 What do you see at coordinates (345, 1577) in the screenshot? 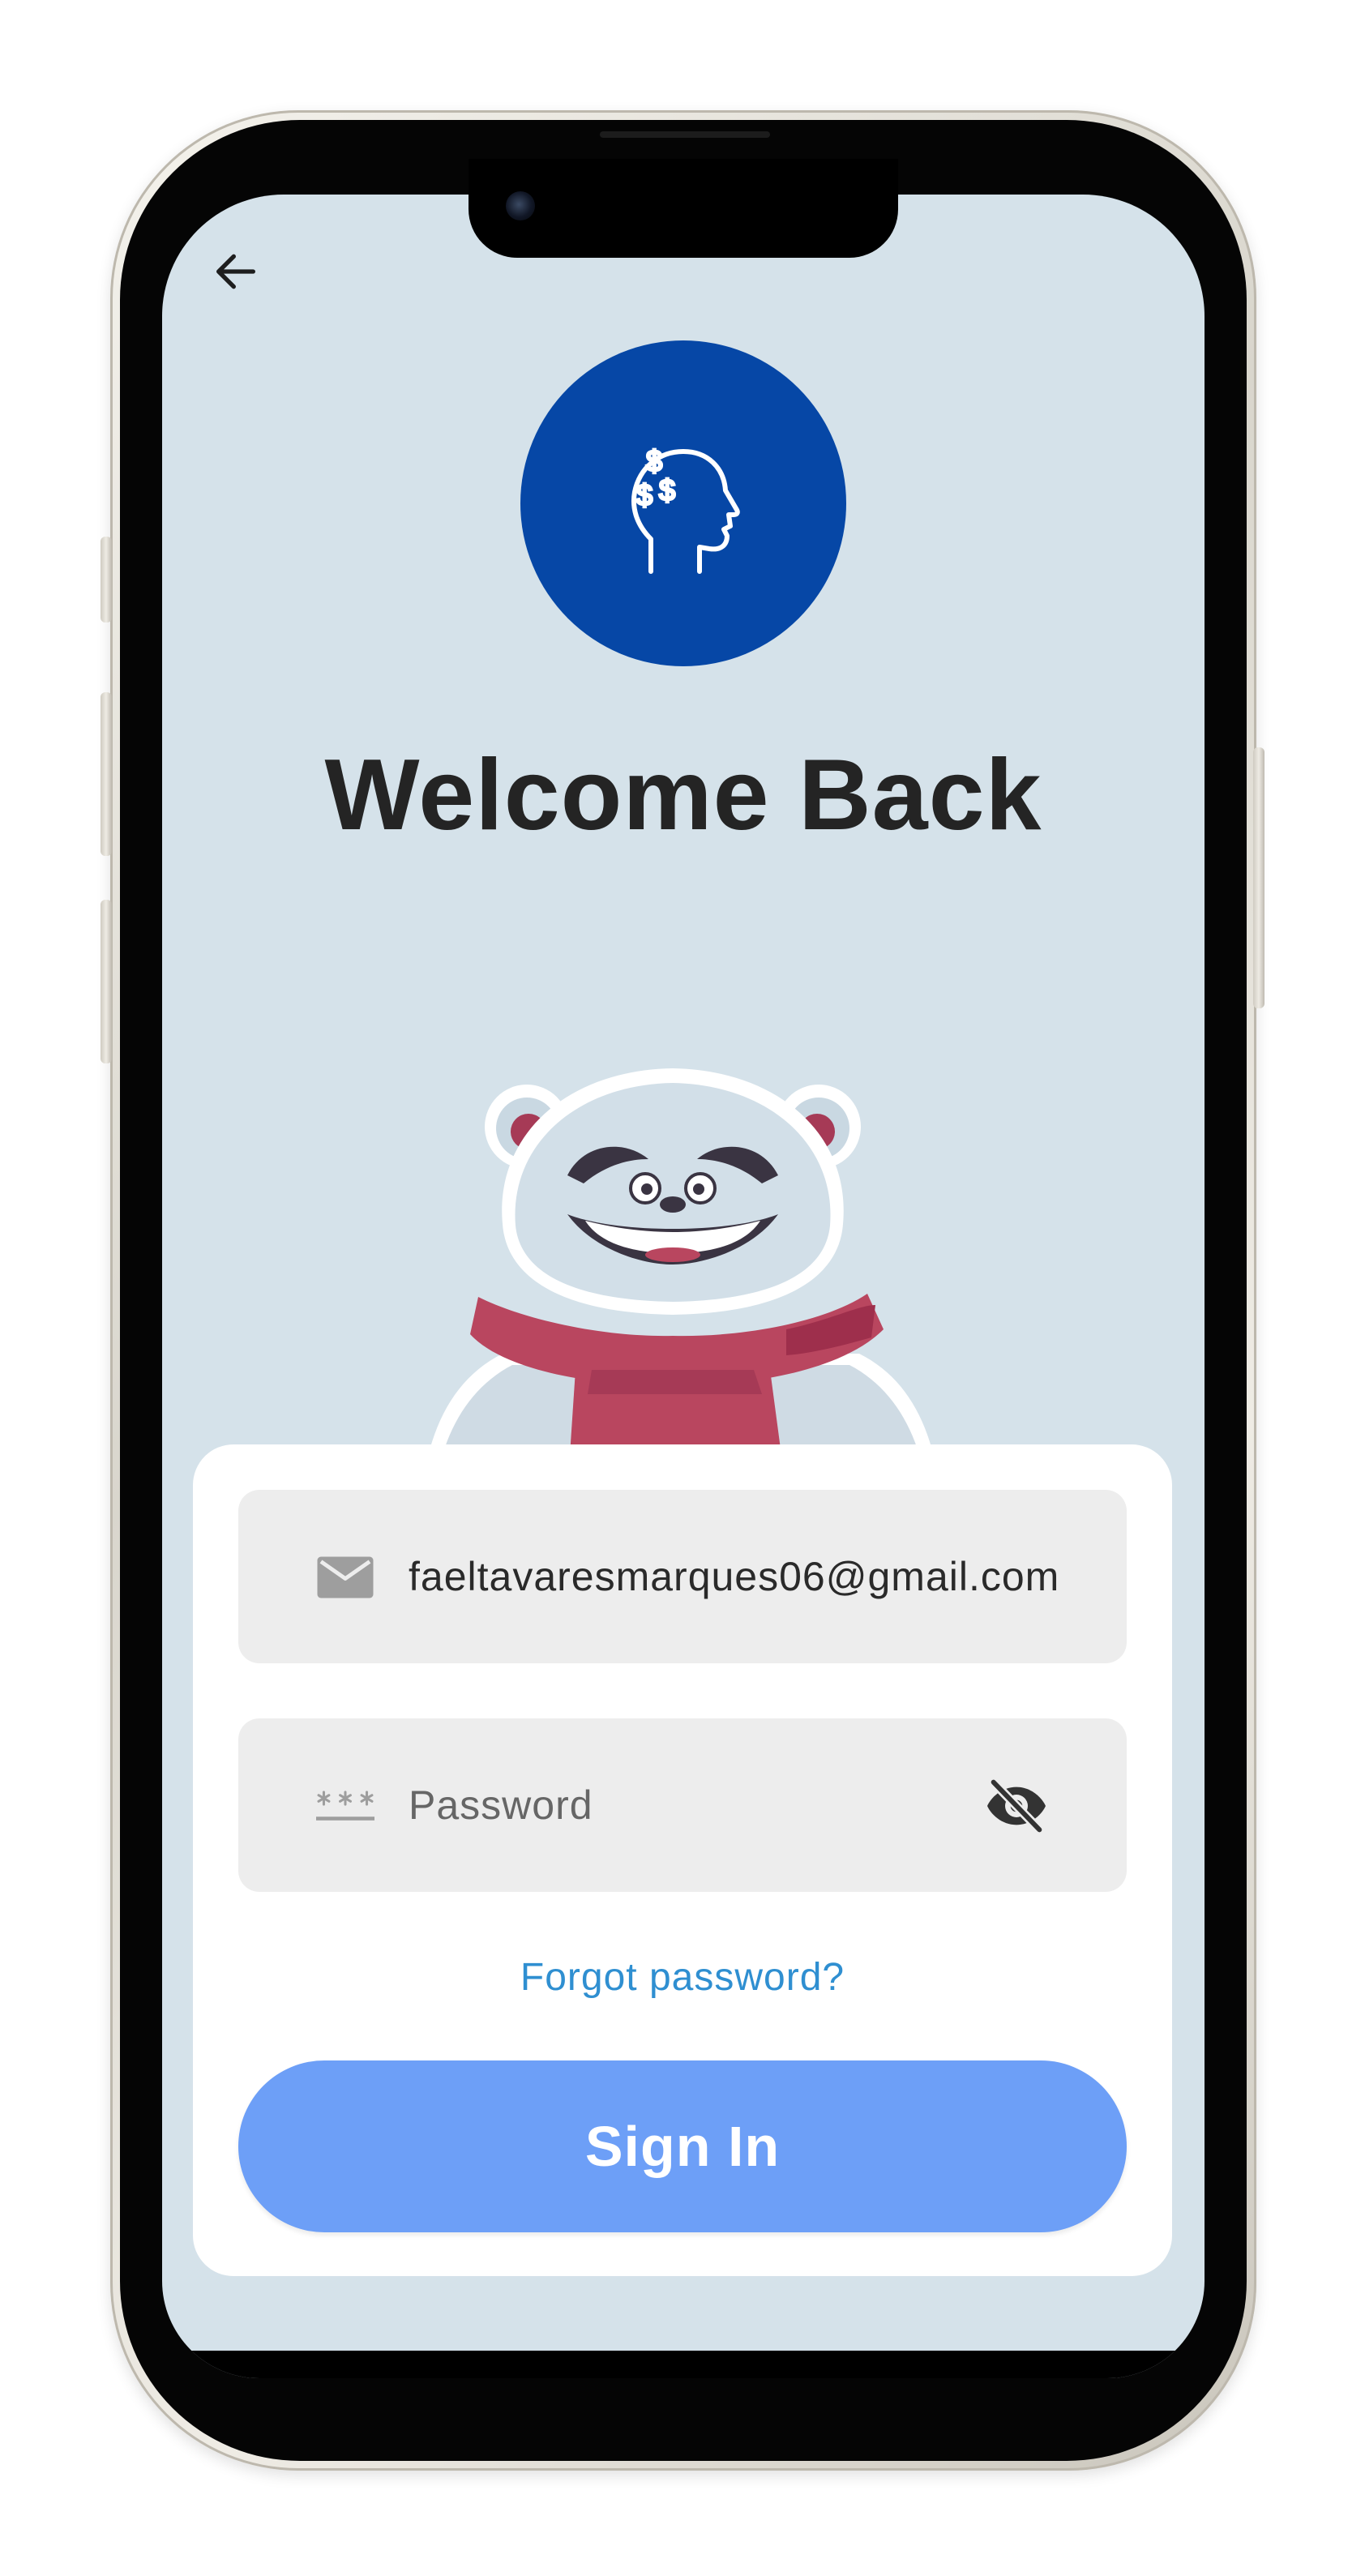
I see `mail-icon` at bounding box center [345, 1577].